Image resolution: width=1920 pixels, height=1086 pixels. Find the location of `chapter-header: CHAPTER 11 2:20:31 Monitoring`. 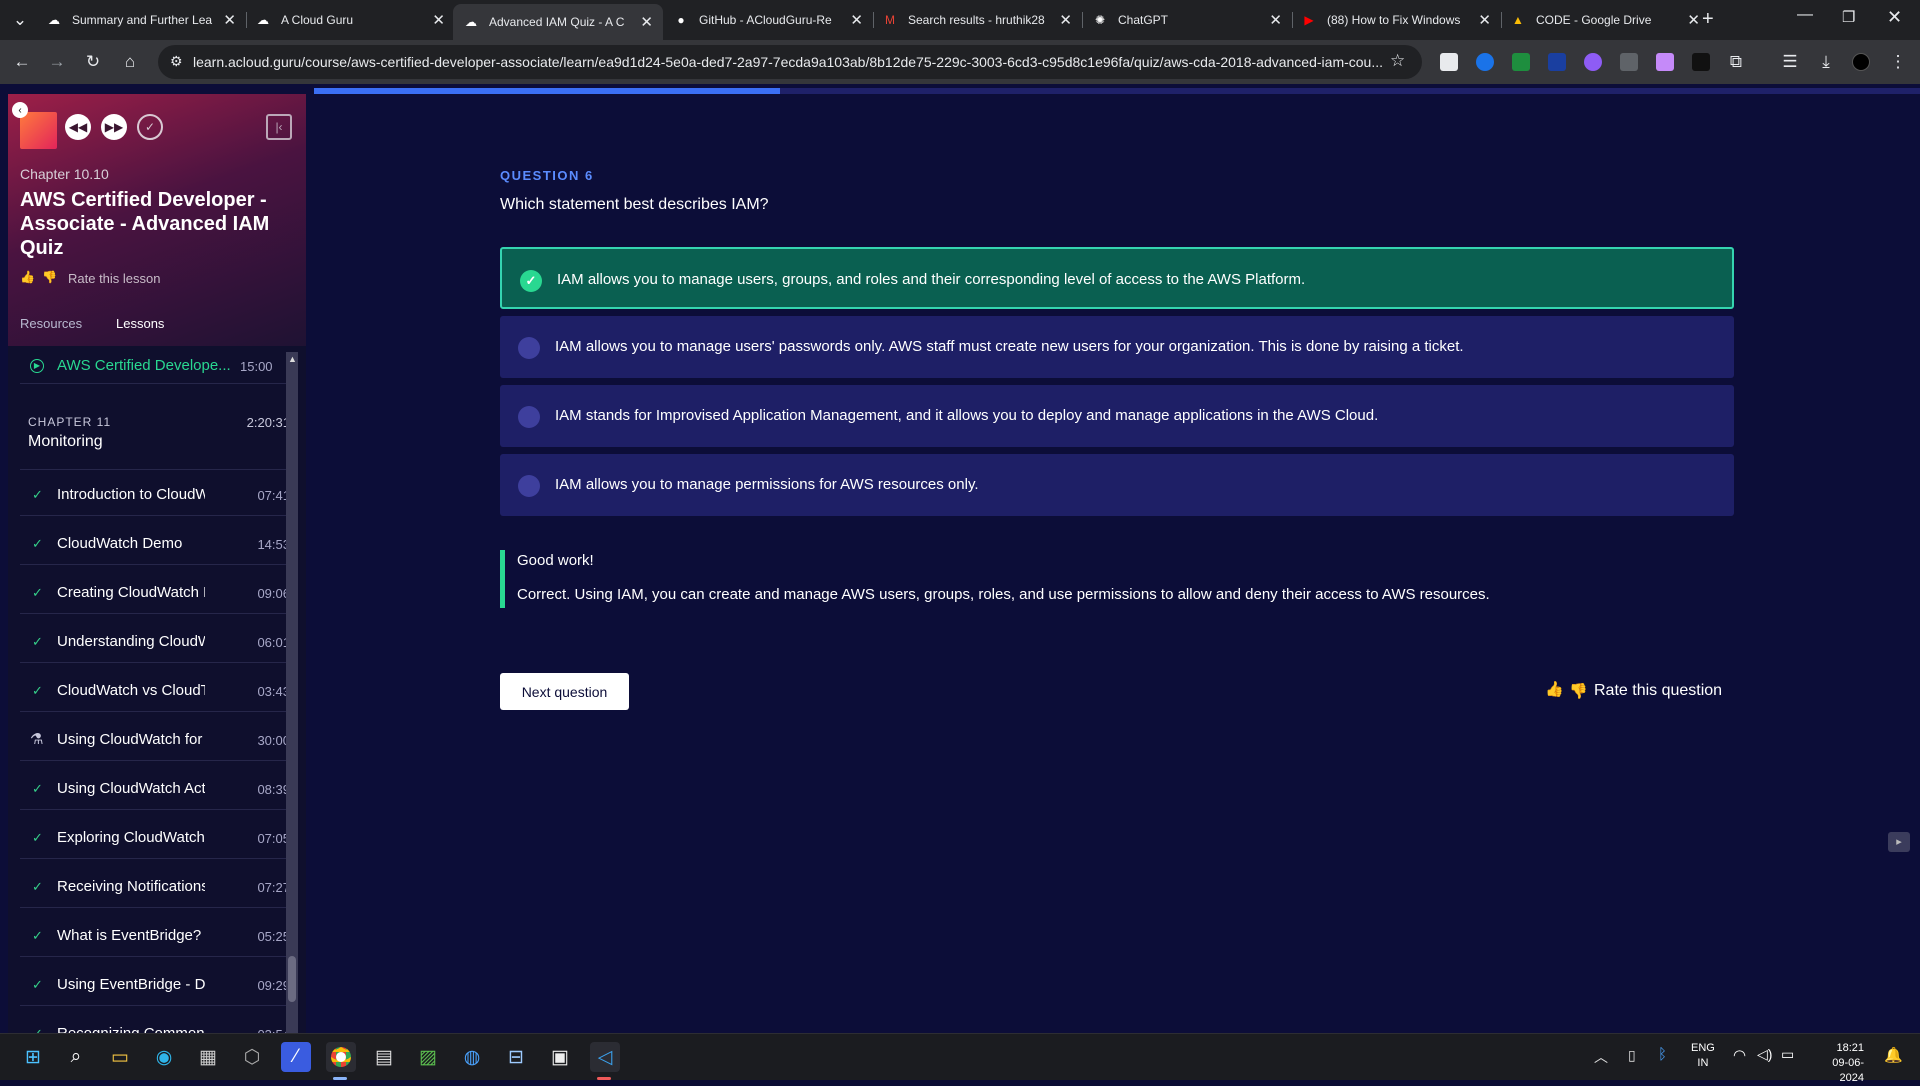

chapter-header: CHAPTER 11 2:20:31 Monitoring is located at coordinates (155, 435).